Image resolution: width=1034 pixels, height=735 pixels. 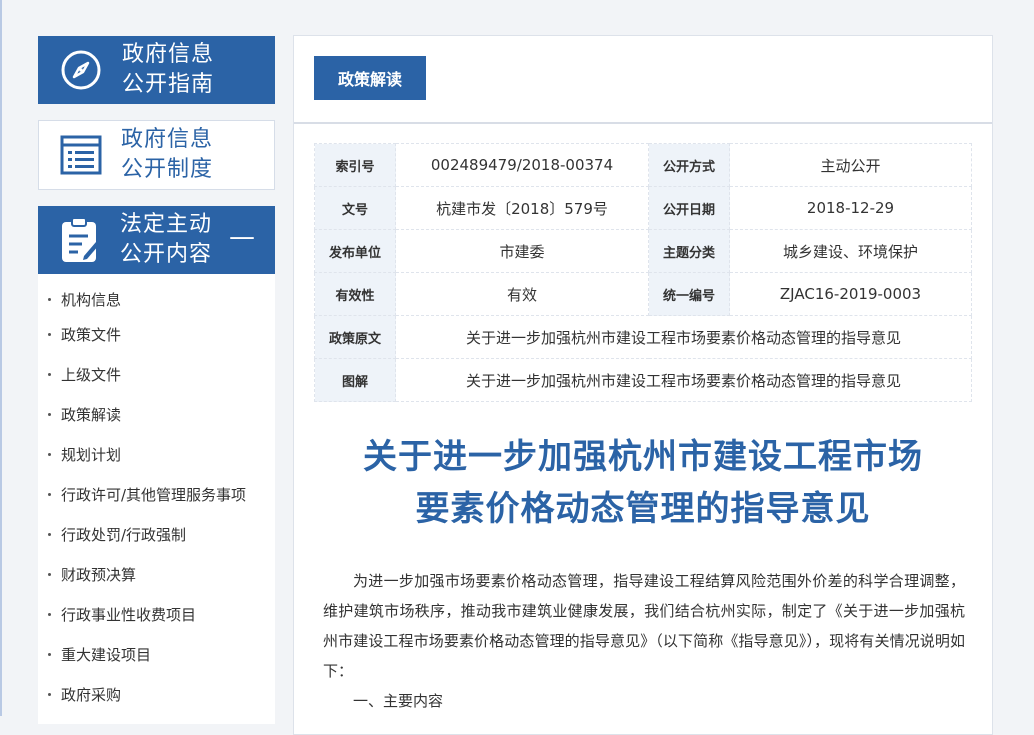 I want to click on date-value: 2018-12-29, so click(x=850, y=208).